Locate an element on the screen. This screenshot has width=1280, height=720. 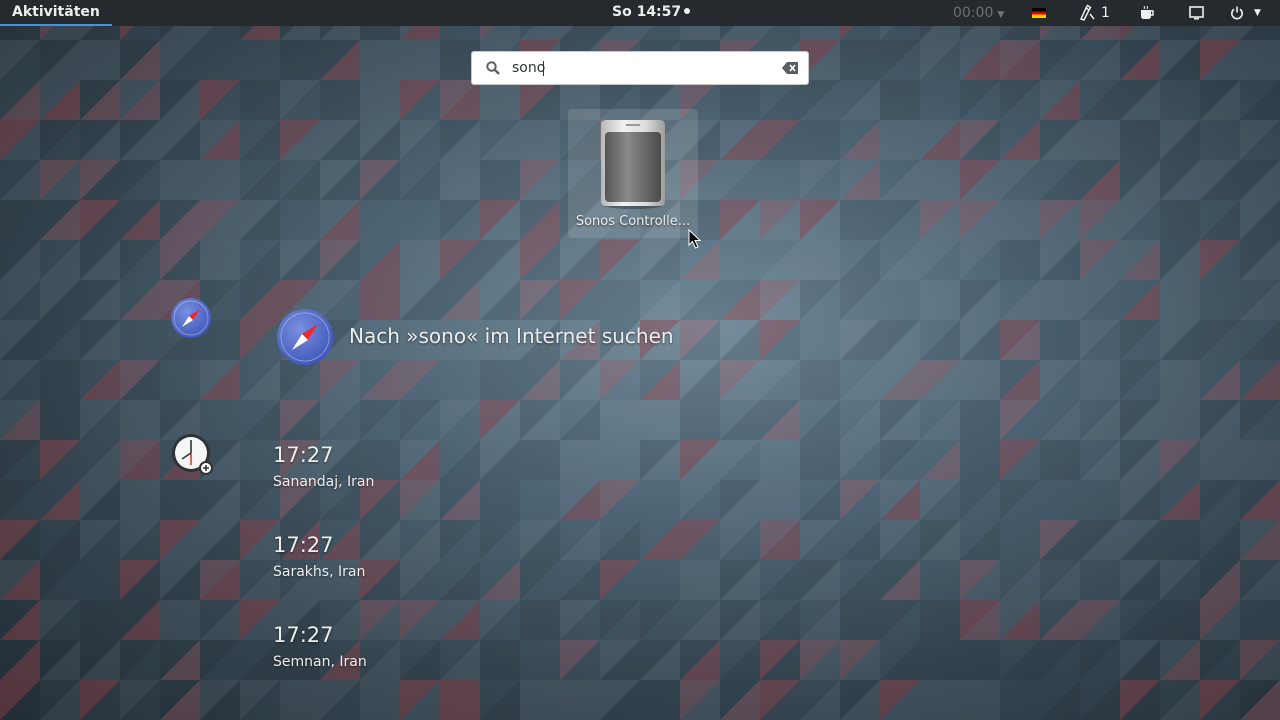
clock-result-time: 17:27 is located at coordinates (303, 545).